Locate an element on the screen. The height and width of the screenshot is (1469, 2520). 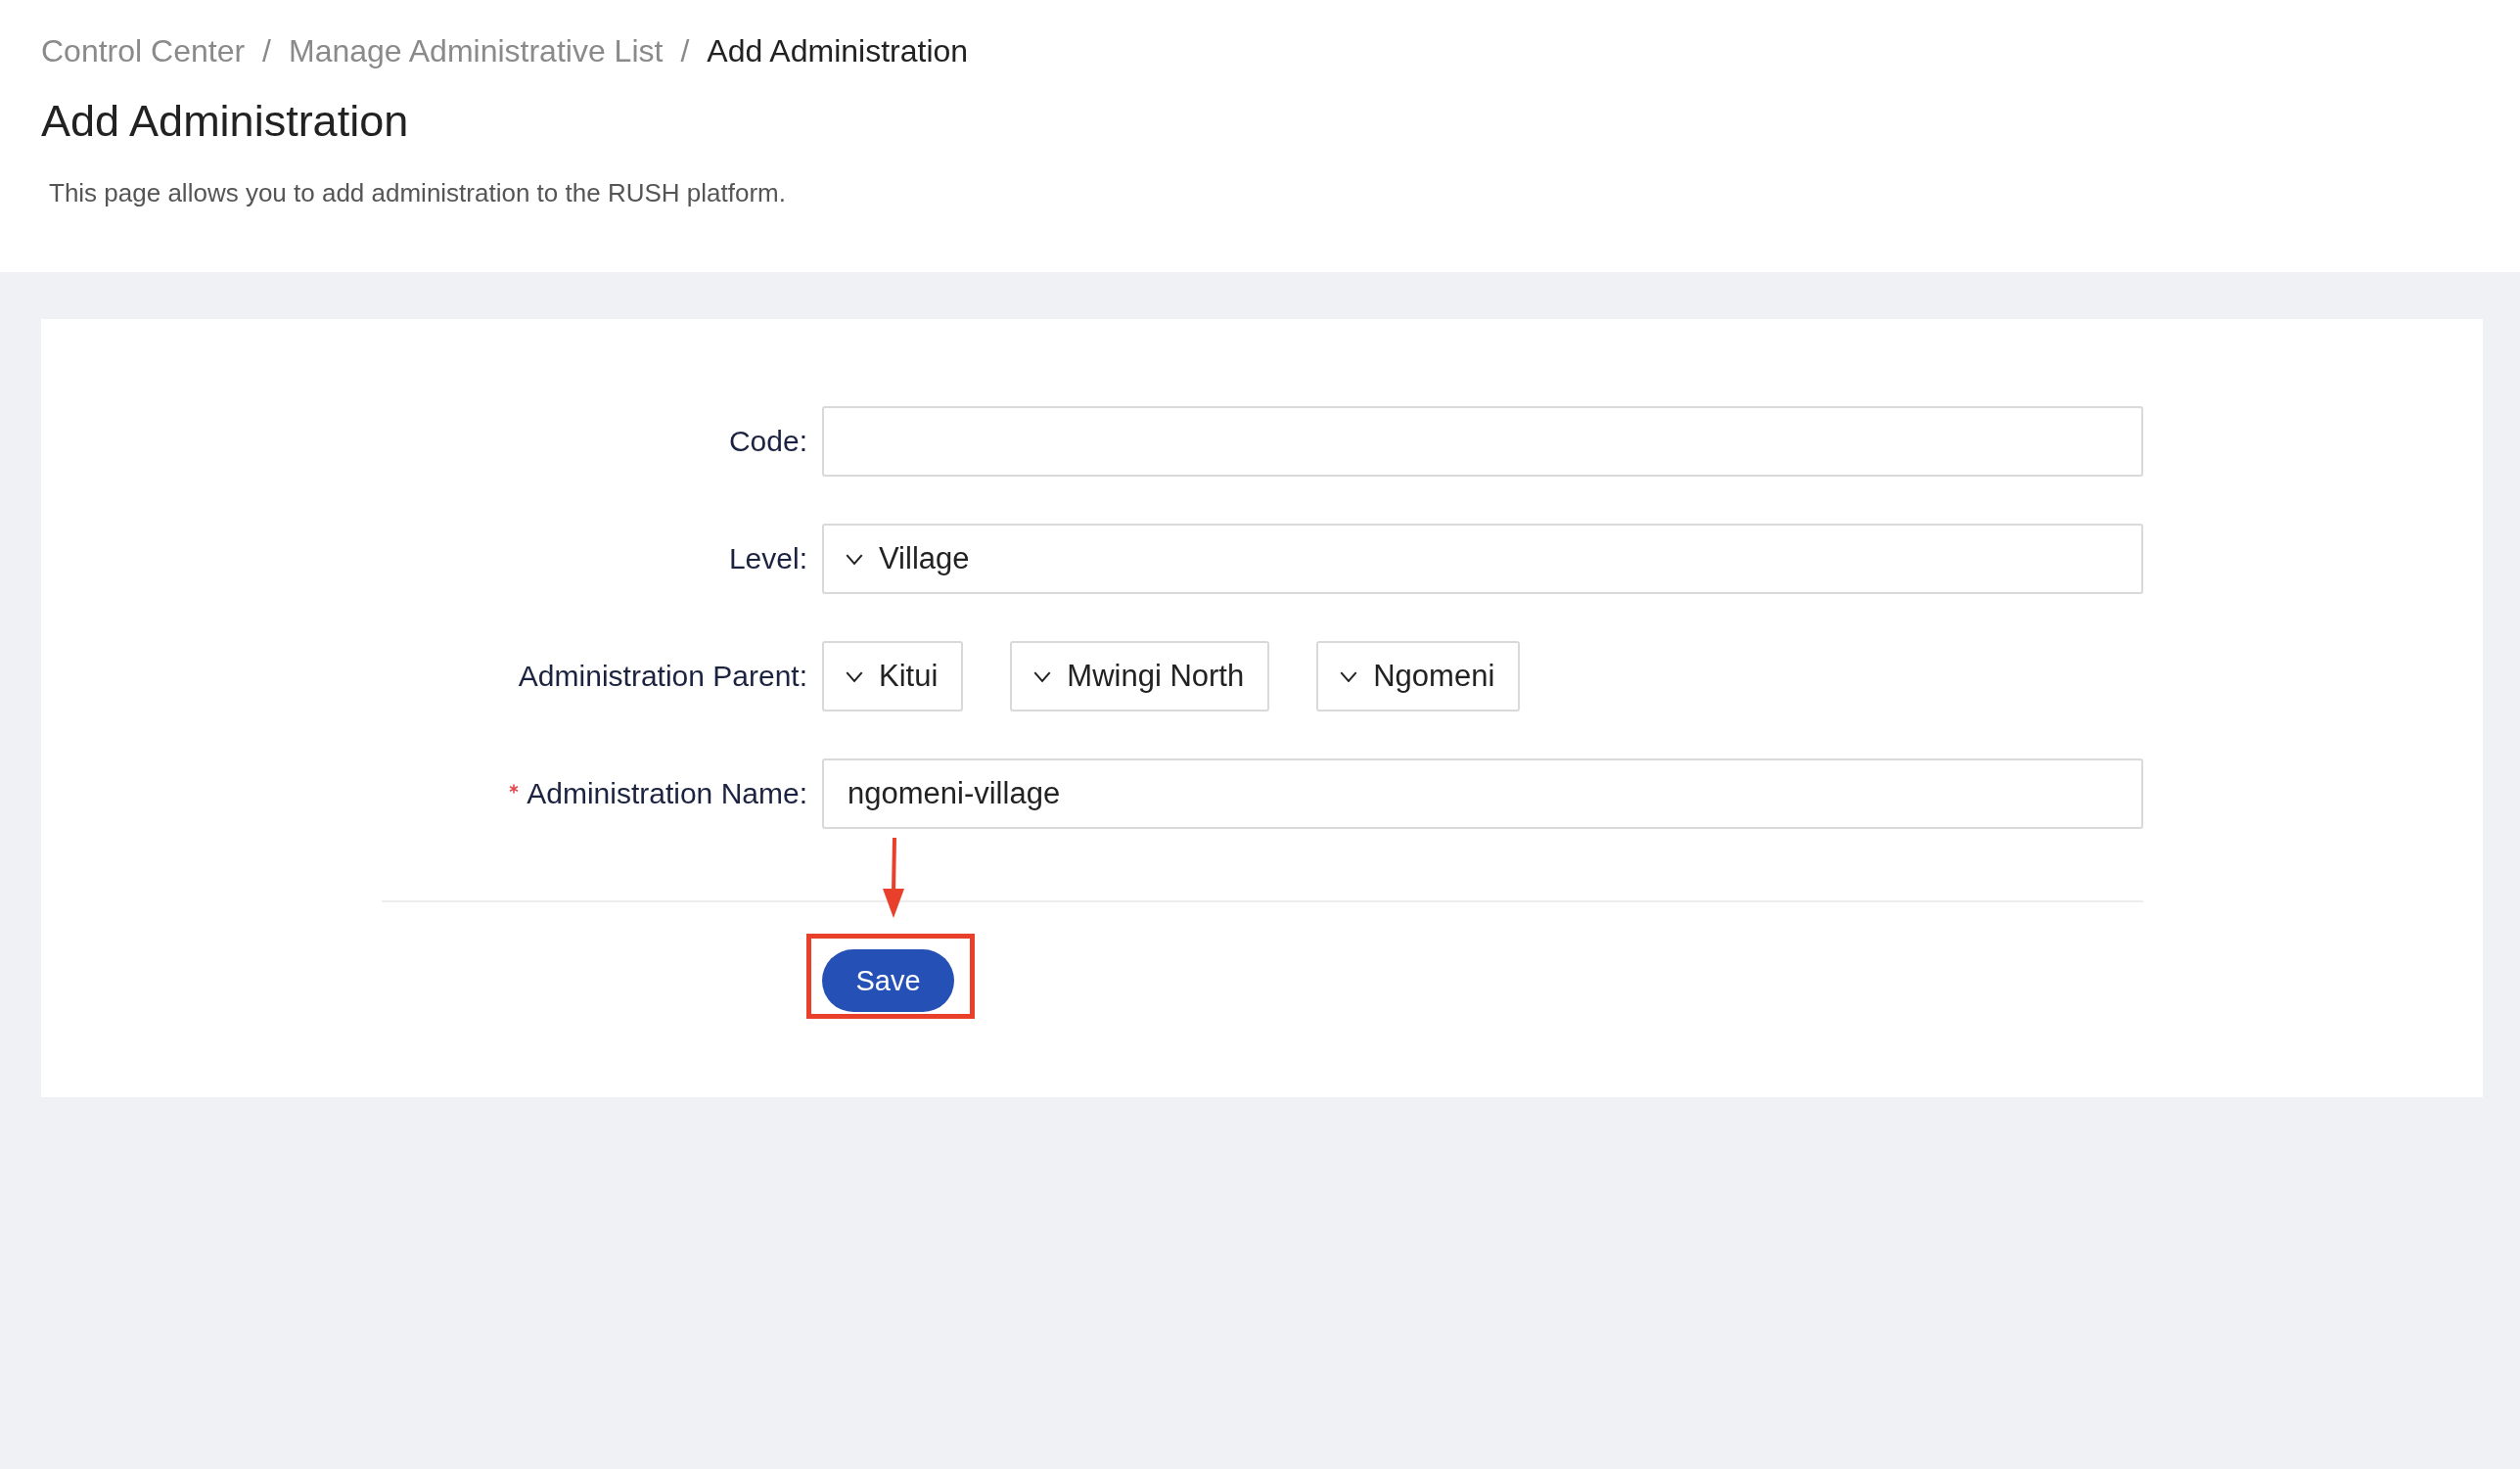
save-button: Save is located at coordinates (888, 981).